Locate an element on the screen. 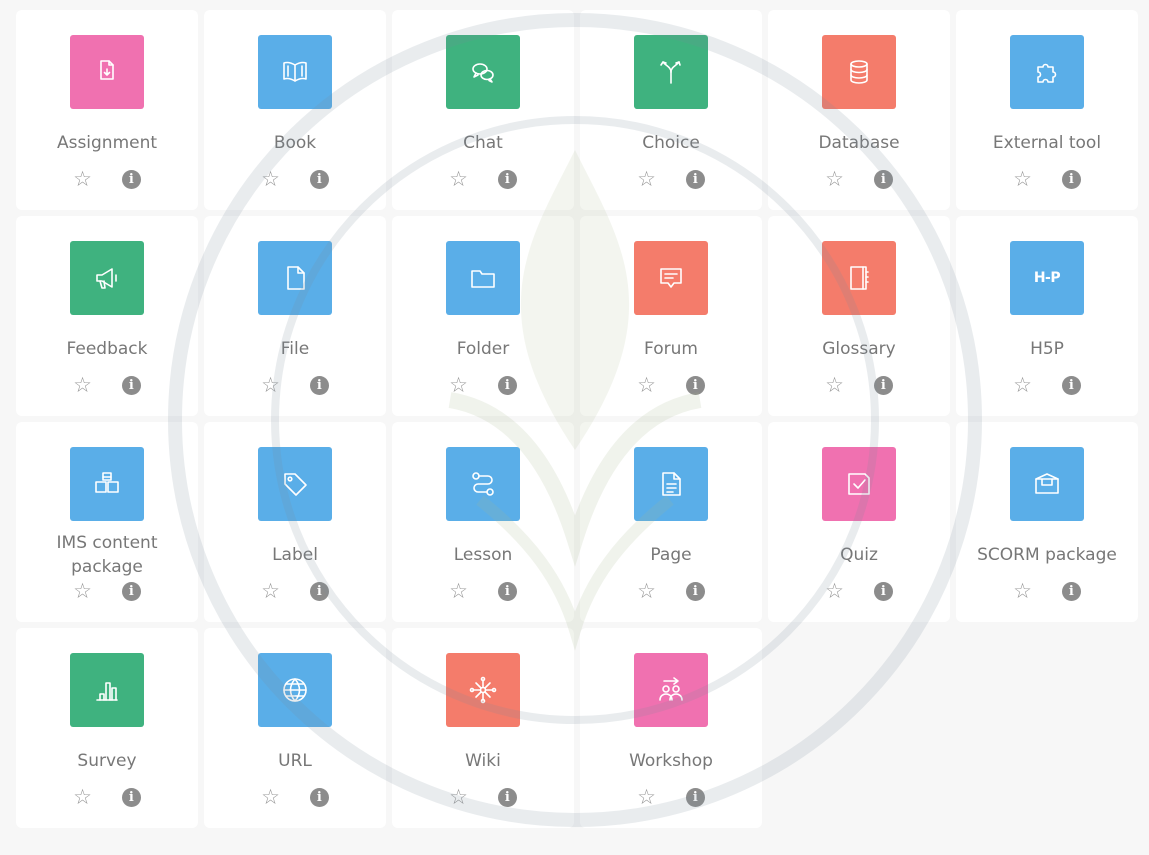  activity-tile-database: Database ☆ i is located at coordinates (859, 110).